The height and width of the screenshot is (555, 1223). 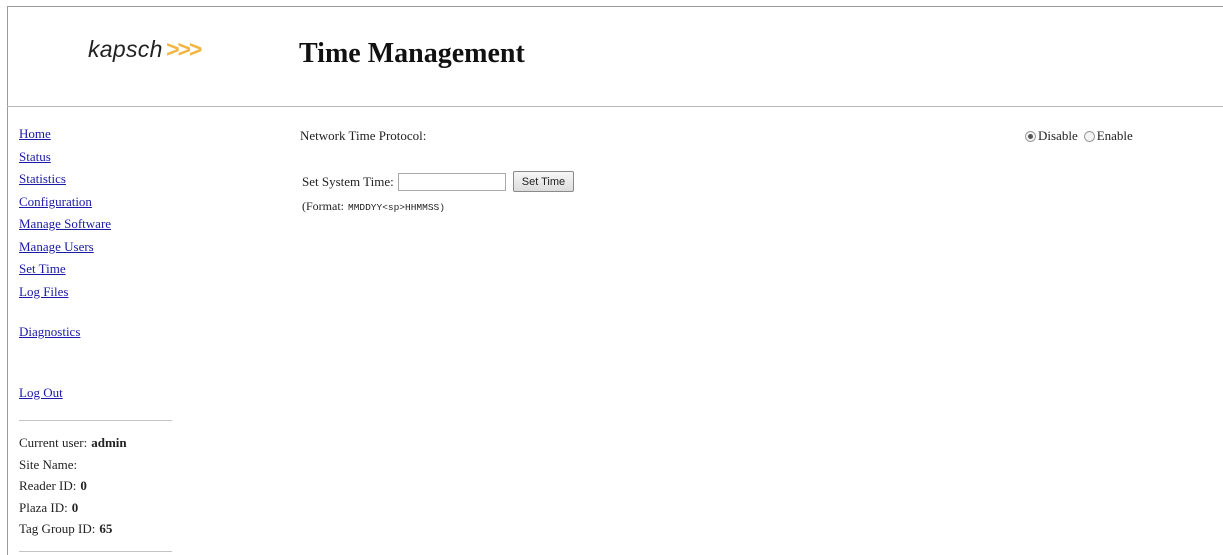 I want to click on ntp-label: Network Time Protocol:, so click(x=363, y=135).